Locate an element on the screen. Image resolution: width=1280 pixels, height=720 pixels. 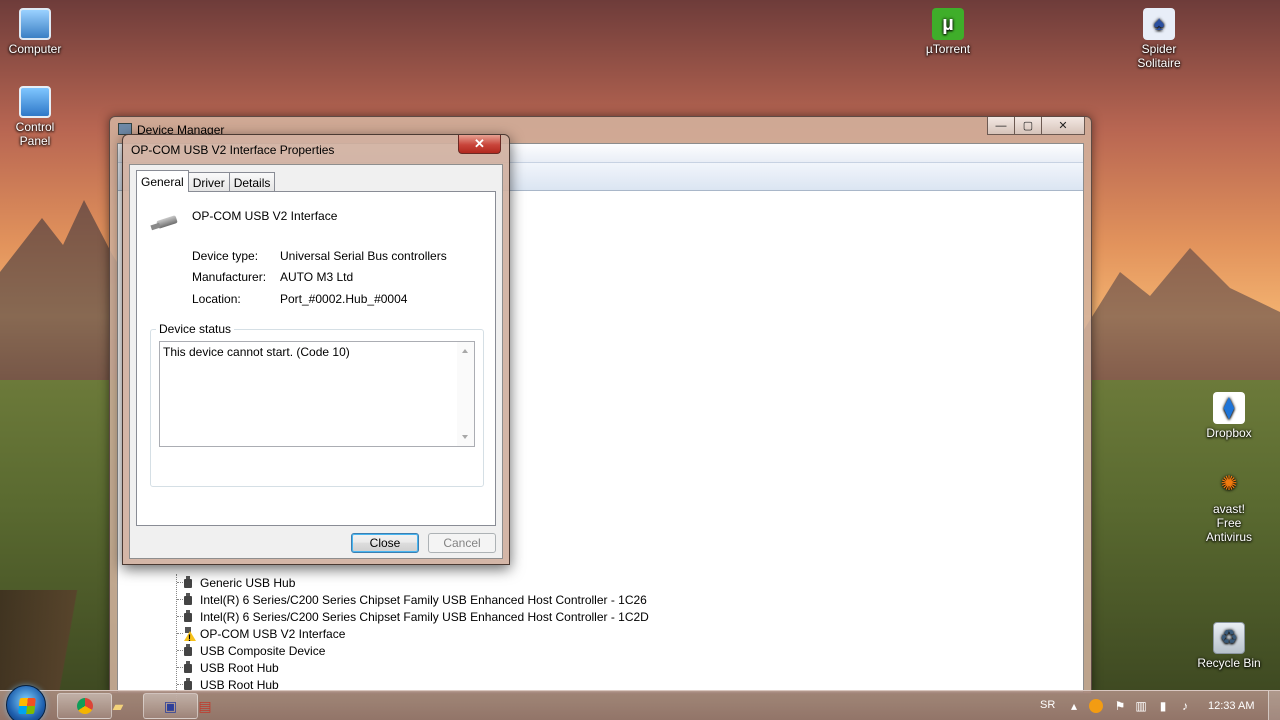
dialog-title: OP-COM USB V2 Interface Properties is located at coordinates (233, 150).